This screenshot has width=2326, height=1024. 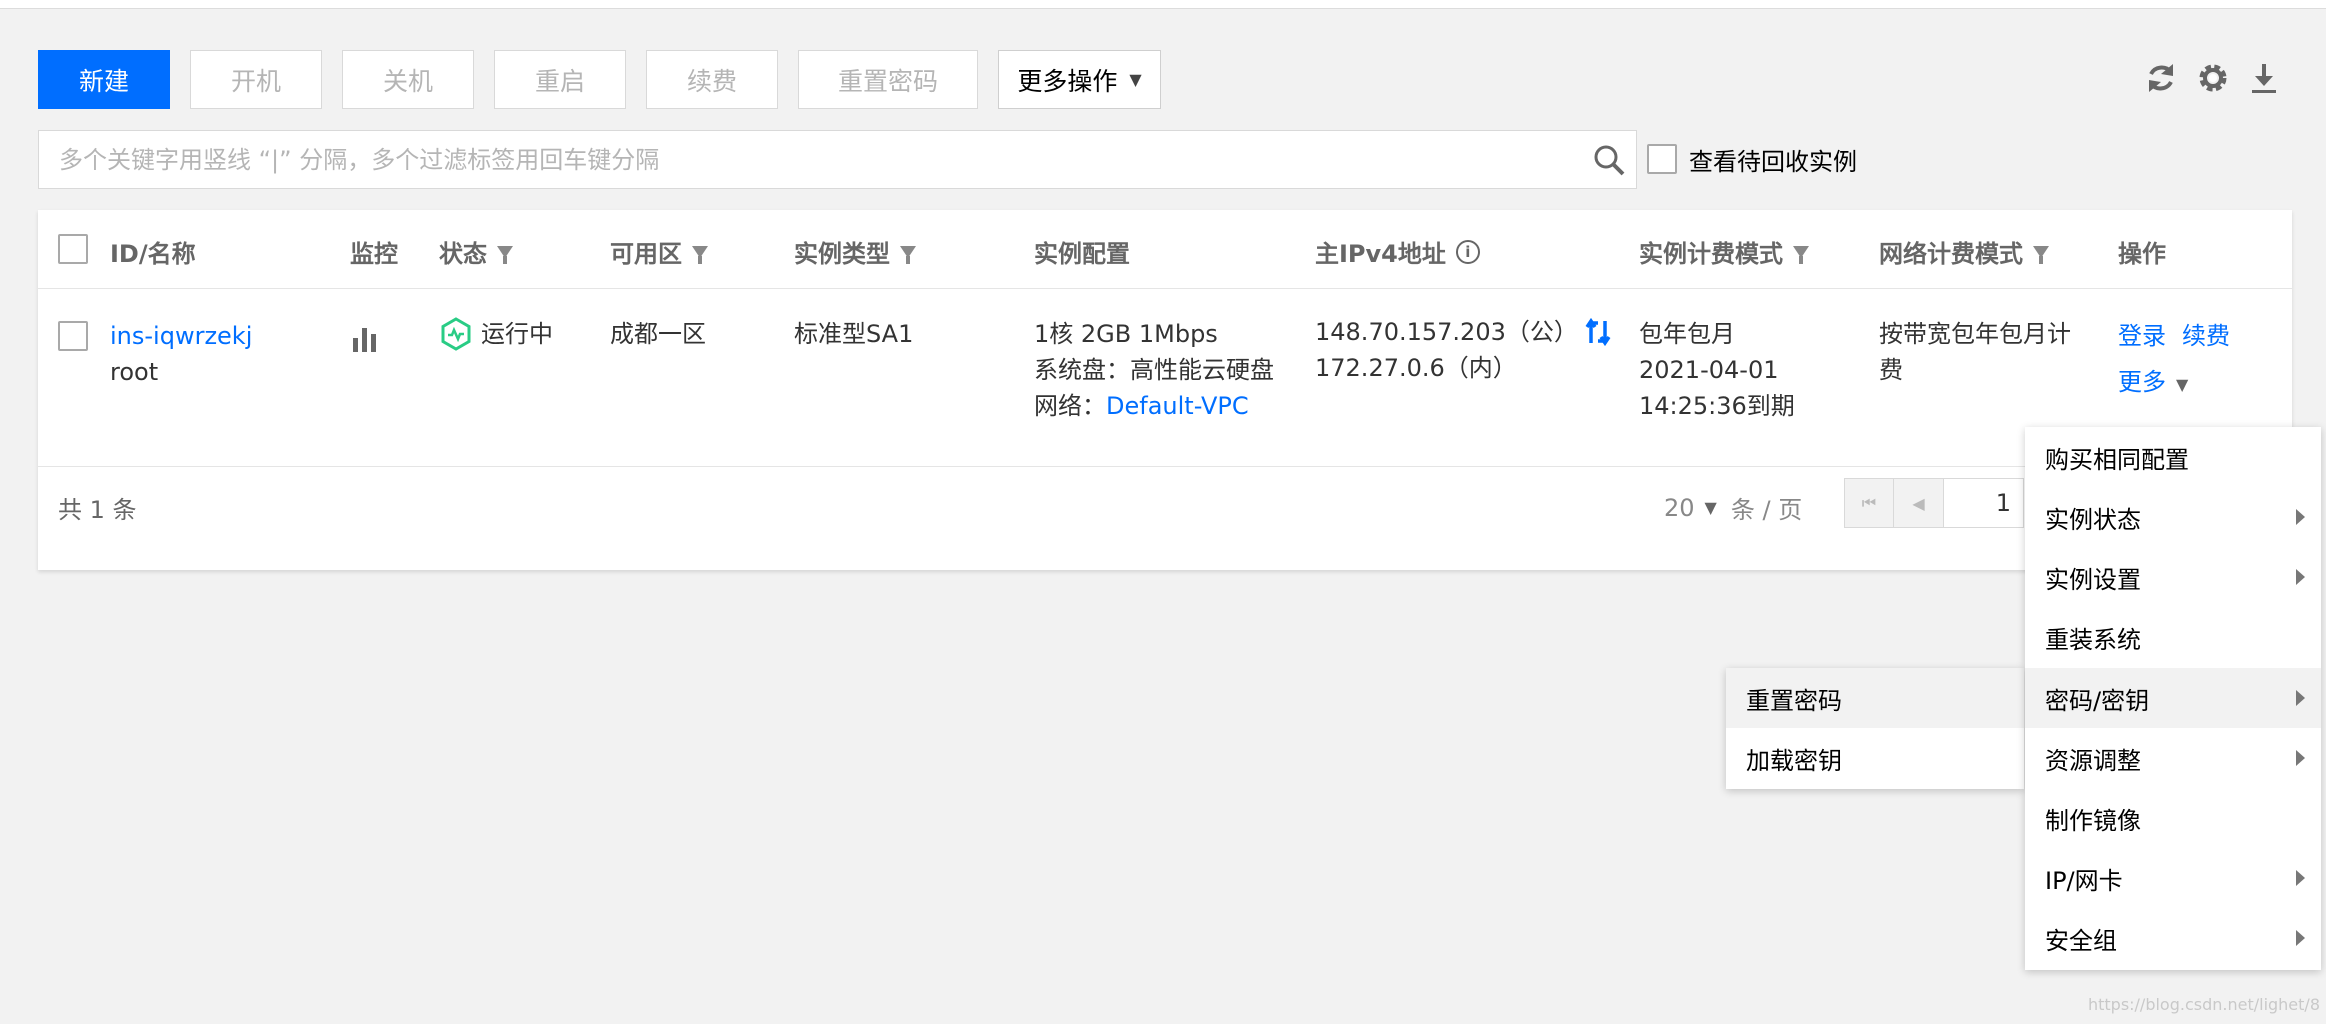 What do you see at coordinates (2173, 878) in the screenshot?
I see `menu-item-ip-nic: IP/网卡` at bounding box center [2173, 878].